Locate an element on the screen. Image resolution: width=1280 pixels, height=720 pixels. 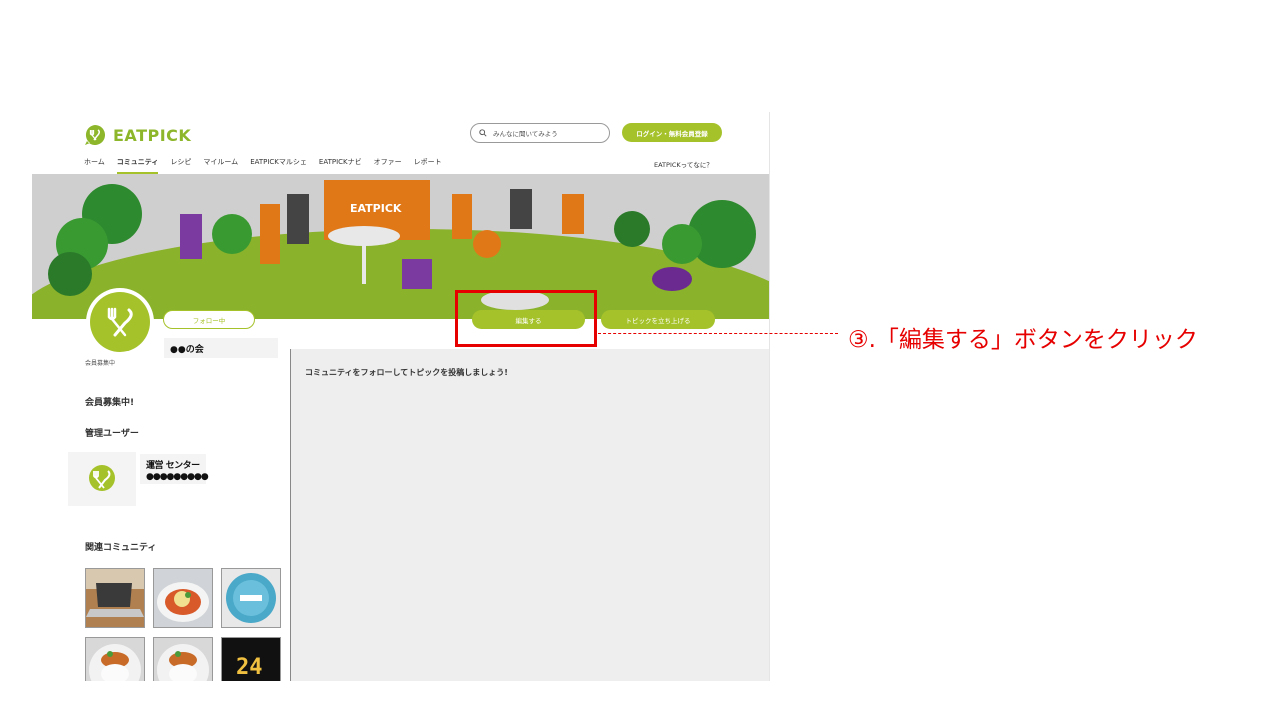
dish-photo-icon is located at coordinates (183, 598).